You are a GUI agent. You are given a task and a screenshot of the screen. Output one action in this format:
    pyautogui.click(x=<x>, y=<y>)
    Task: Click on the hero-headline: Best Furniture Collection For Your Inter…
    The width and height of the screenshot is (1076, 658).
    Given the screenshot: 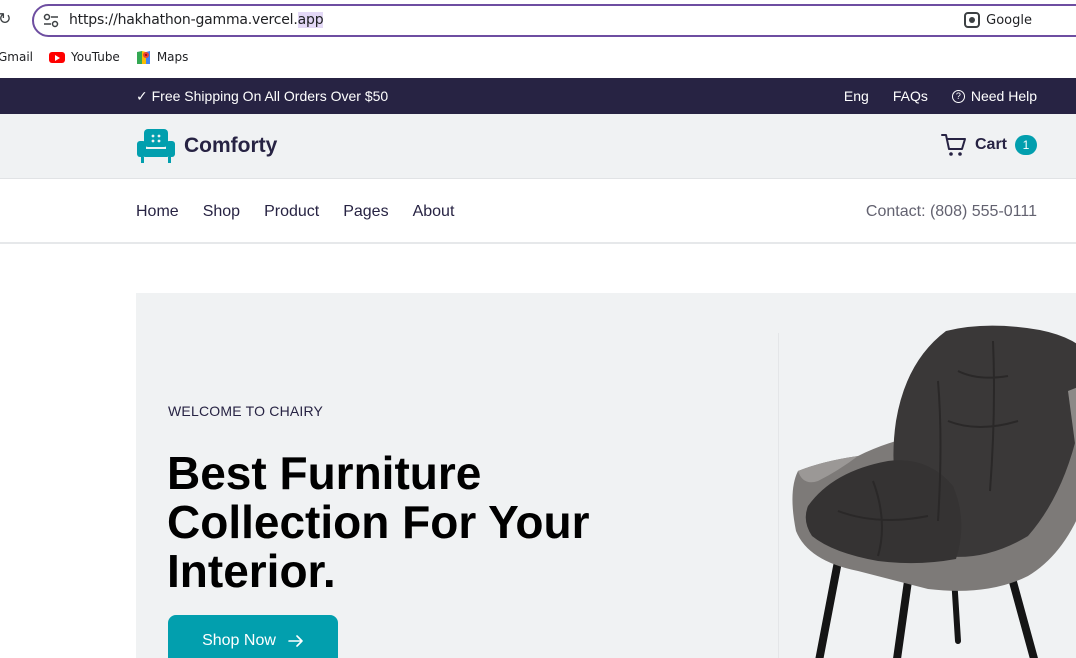 What is the action you would take?
    pyautogui.click(x=378, y=522)
    